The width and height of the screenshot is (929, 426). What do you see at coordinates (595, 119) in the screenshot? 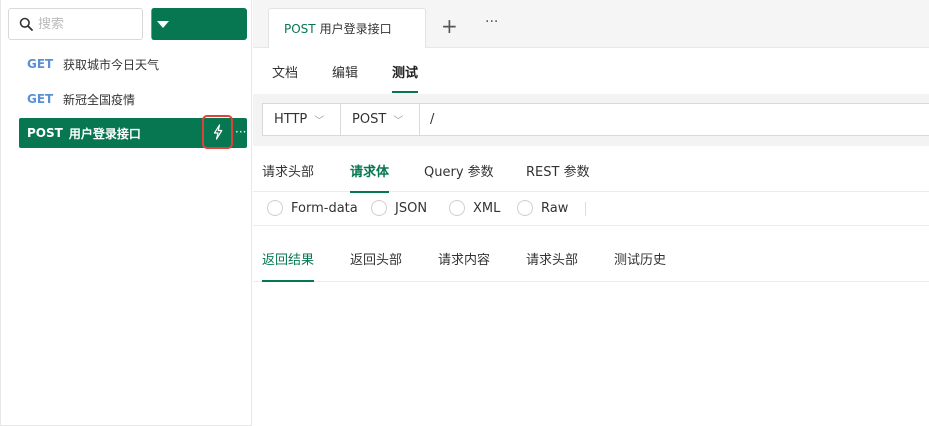
I see `url-bar: HTTP ﹀ POST ﹀ /` at bounding box center [595, 119].